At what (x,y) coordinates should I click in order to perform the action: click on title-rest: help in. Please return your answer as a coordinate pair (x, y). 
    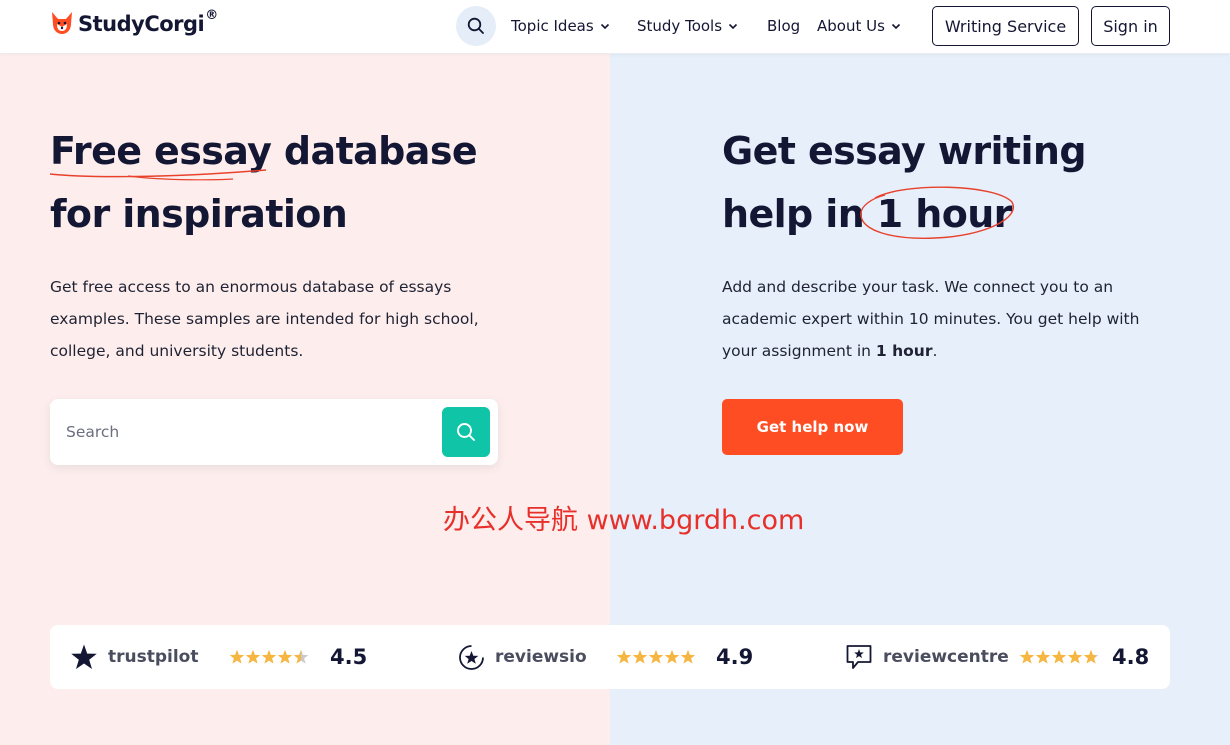
    Looking at the image, I should click on (799, 214).